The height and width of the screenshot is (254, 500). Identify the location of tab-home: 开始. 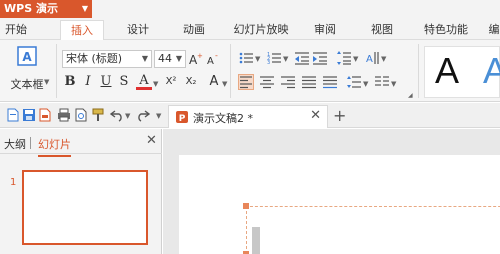
(19, 30).